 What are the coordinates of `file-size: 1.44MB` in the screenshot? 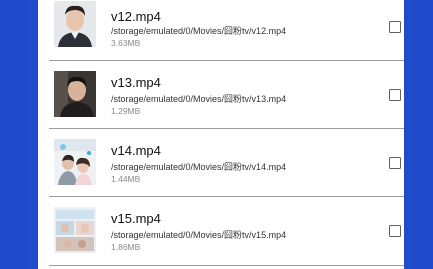 It's located at (126, 179).